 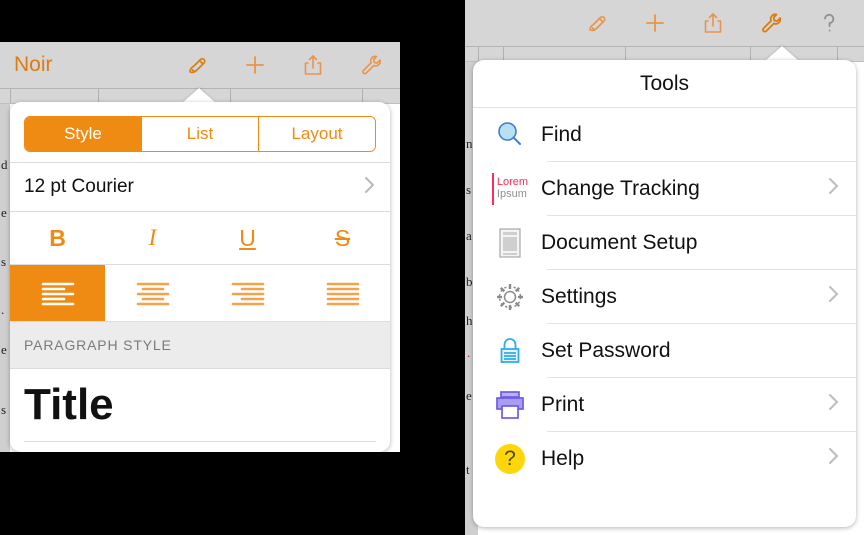 What do you see at coordinates (469, 143) in the screenshot?
I see `doc-fragment: n` at bounding box center [469, 143].